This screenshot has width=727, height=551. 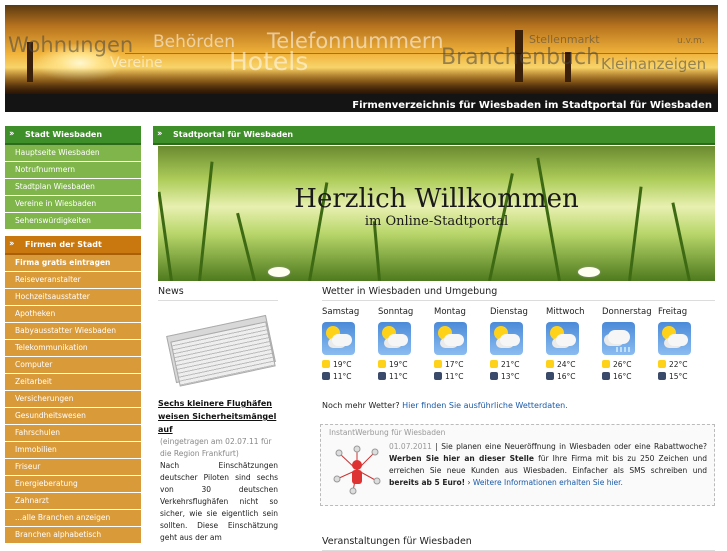 I want to click on sidebar-item-immobilien: Immobilien, so click(x=73, y=450).